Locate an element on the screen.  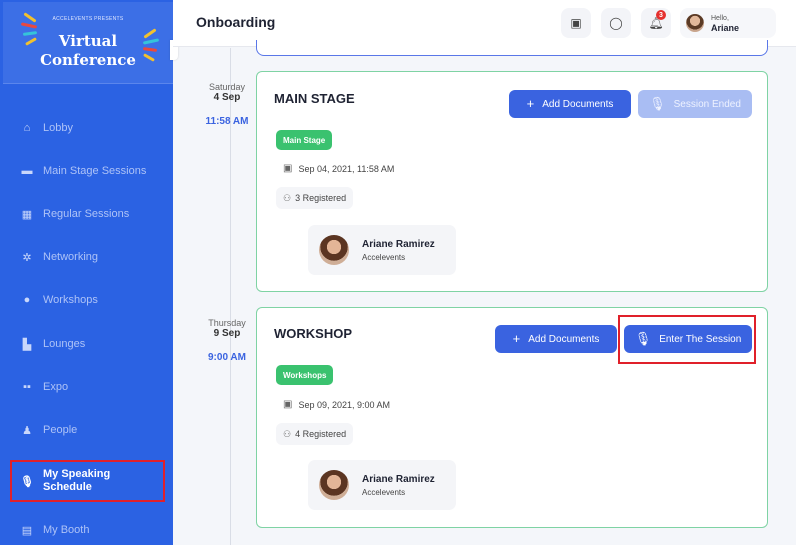
sidebar-item-label: Lounges is located at coordinates (64, 344).